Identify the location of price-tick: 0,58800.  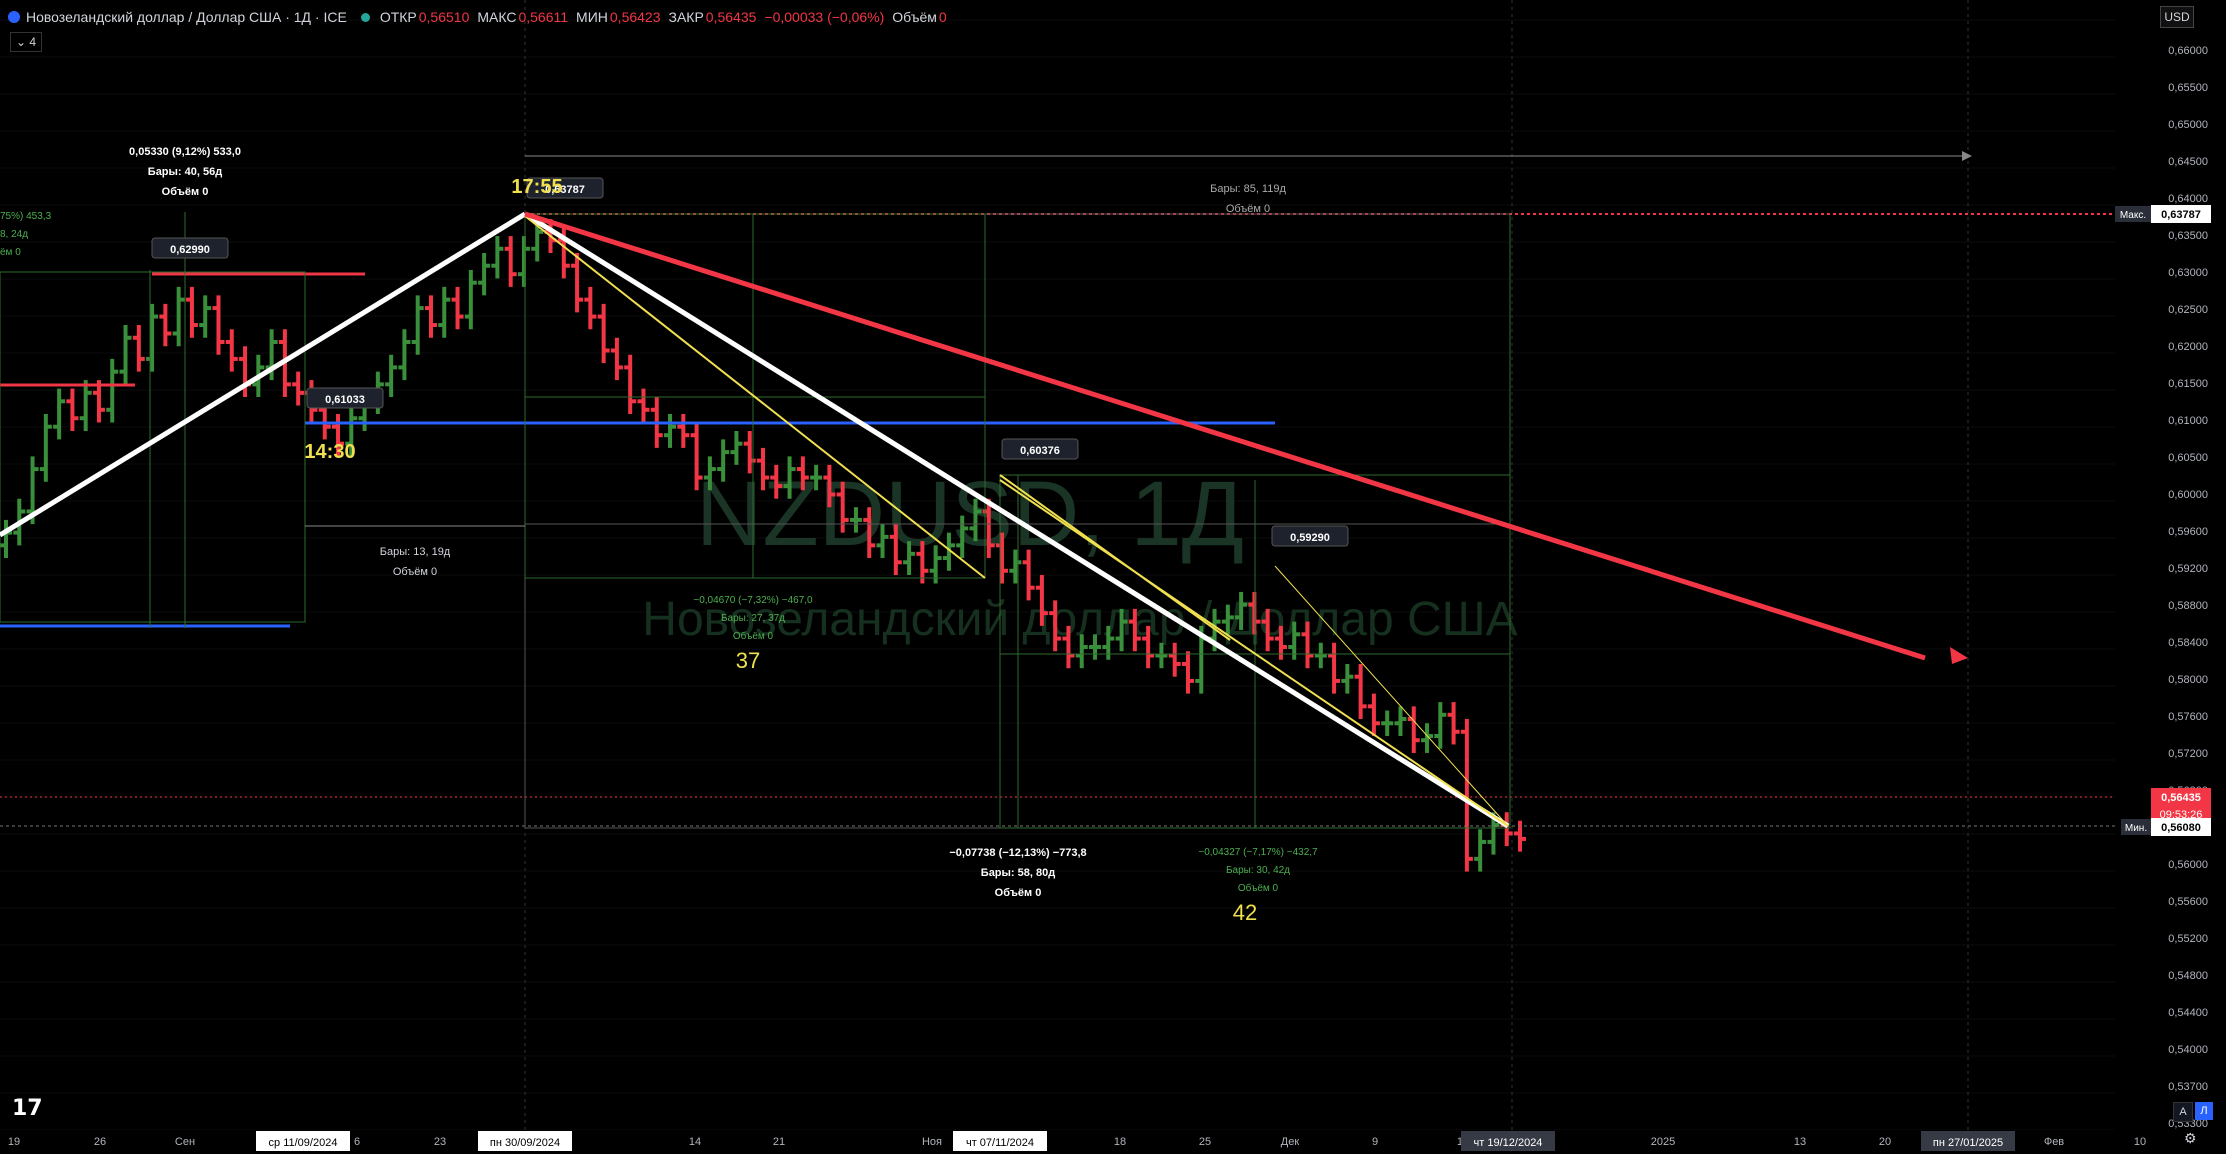
(2188, 606).